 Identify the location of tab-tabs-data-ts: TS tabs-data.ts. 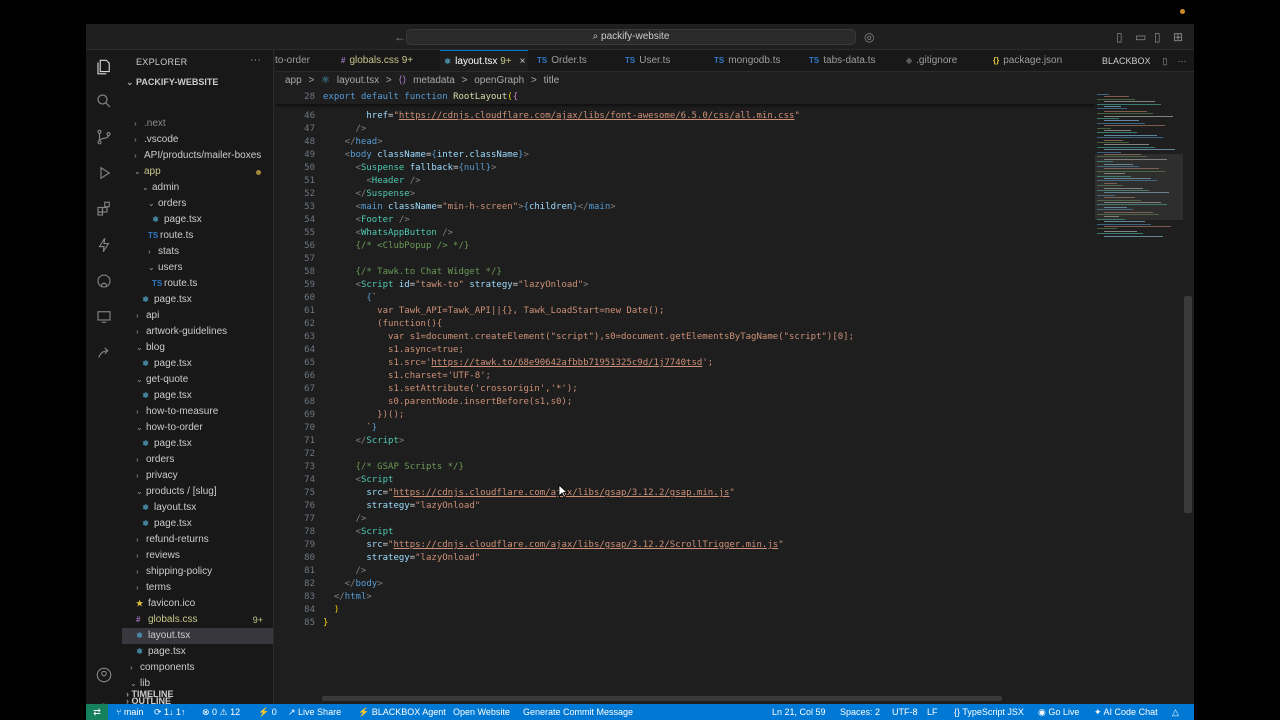
(851, 60).